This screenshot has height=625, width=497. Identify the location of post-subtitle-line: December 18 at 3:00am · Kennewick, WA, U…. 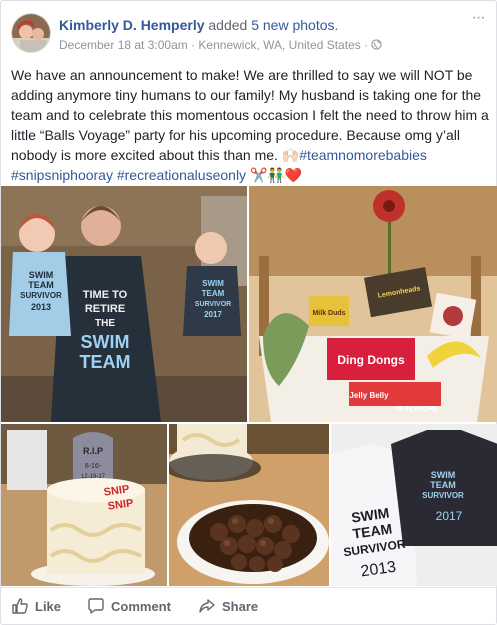
(259, 45).